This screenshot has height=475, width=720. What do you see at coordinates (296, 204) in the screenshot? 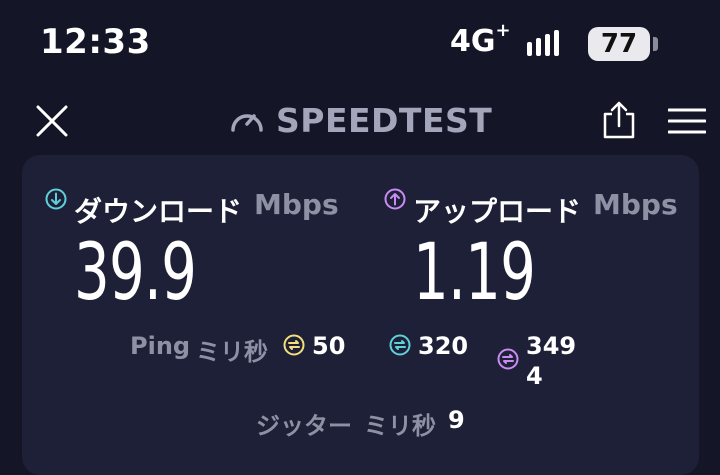
I see `download-unit: Mbps` at bounding box center [296, 204].